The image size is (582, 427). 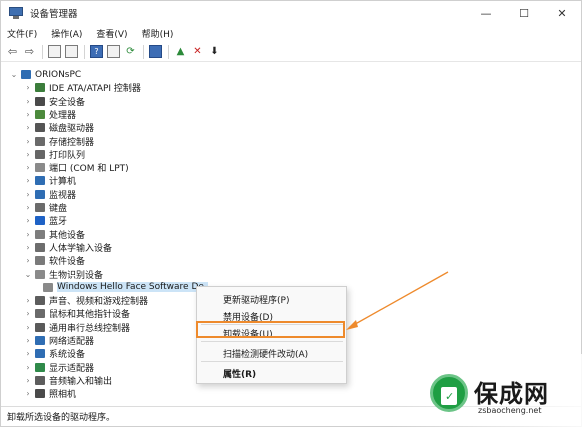 I want to click on tree-category: ⌄ 生物识别设备, so click(x=63, y=274).